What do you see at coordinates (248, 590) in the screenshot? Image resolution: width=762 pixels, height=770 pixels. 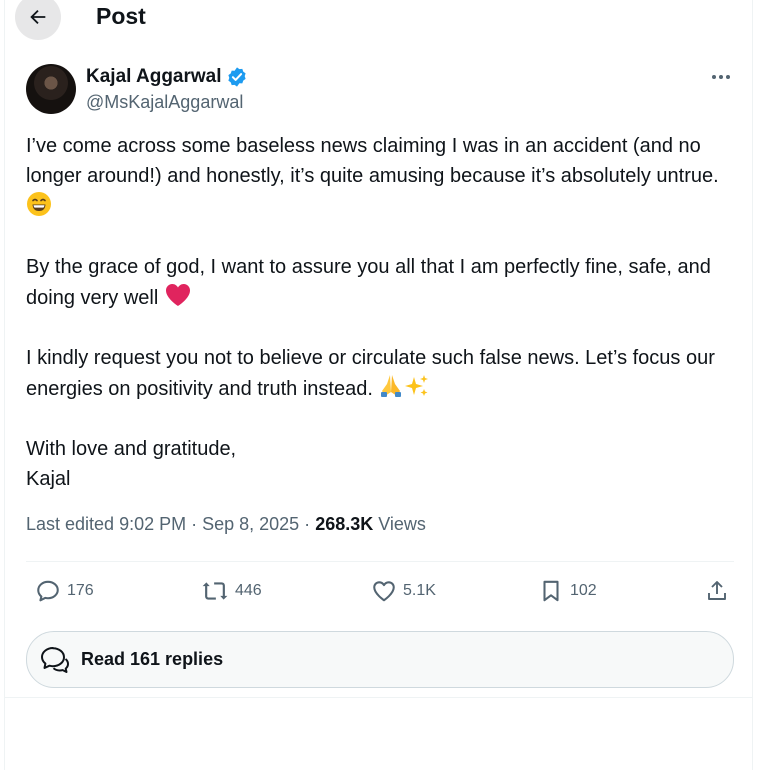 I see `repost-count: 446` at bounding box center [248, 590].